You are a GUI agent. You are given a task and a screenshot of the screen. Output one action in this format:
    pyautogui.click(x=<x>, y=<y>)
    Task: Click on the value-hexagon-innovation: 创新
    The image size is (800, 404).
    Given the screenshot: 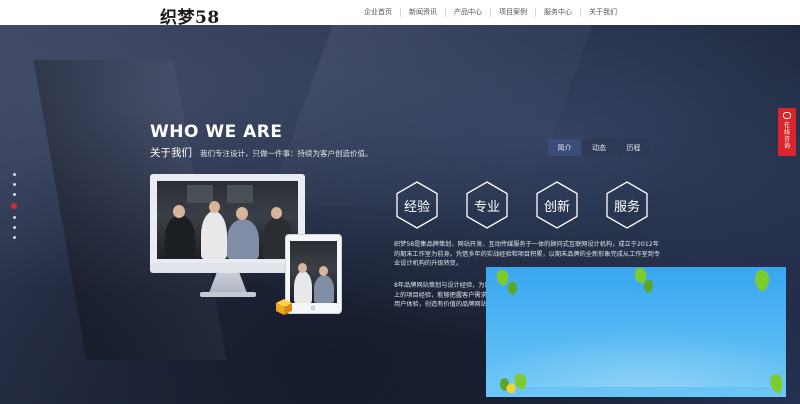 What is the action you would take?
    pyautogui.click(x=557, y=205)
    